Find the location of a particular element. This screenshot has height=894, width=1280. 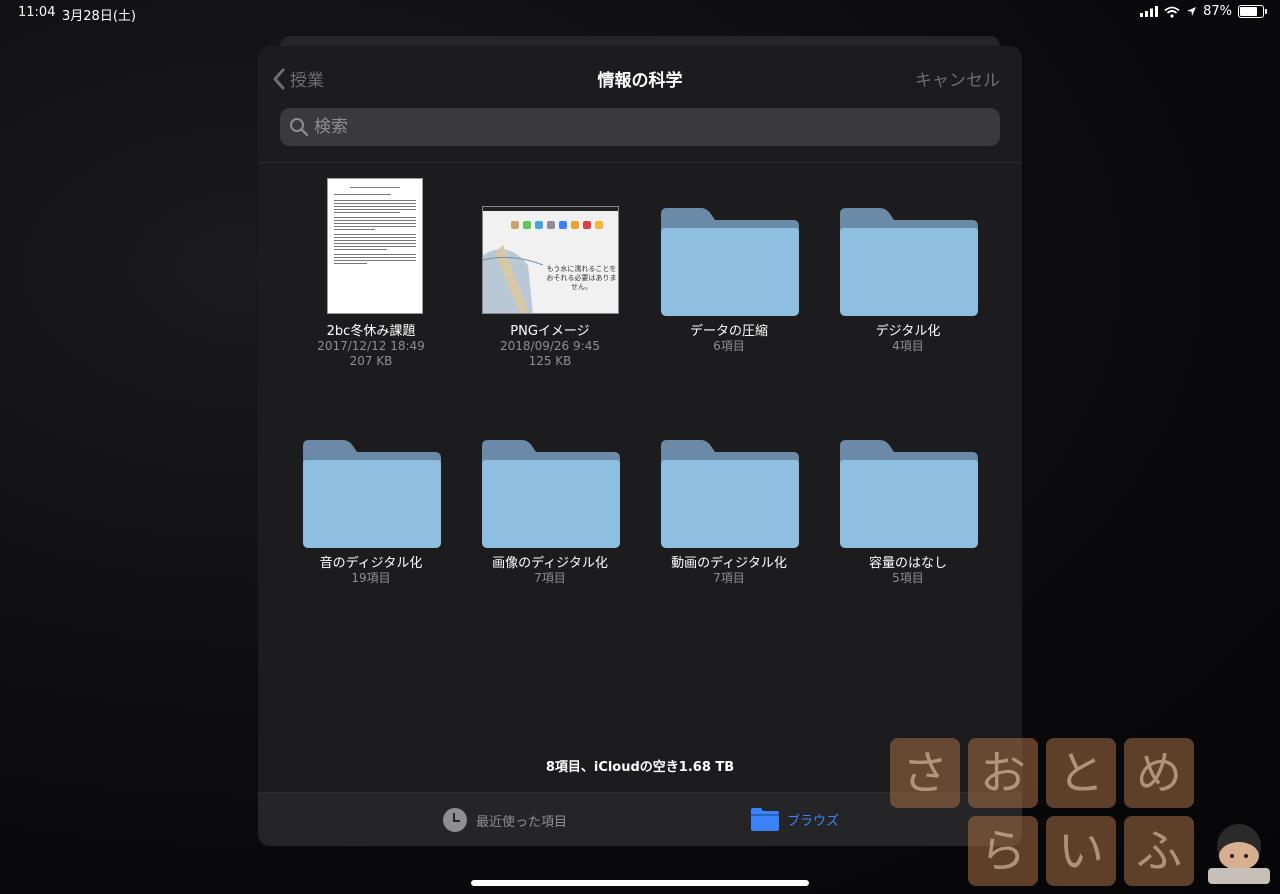

item-name: 音のディジタル化 is located at coordinates (371, 563).